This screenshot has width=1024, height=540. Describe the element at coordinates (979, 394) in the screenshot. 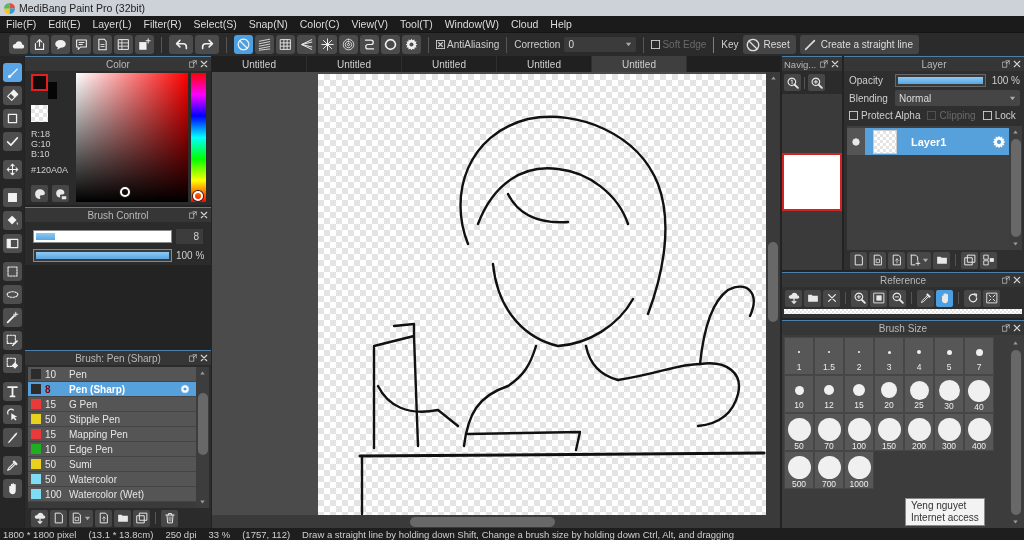

I see `brush-size-option: 40` at that location.